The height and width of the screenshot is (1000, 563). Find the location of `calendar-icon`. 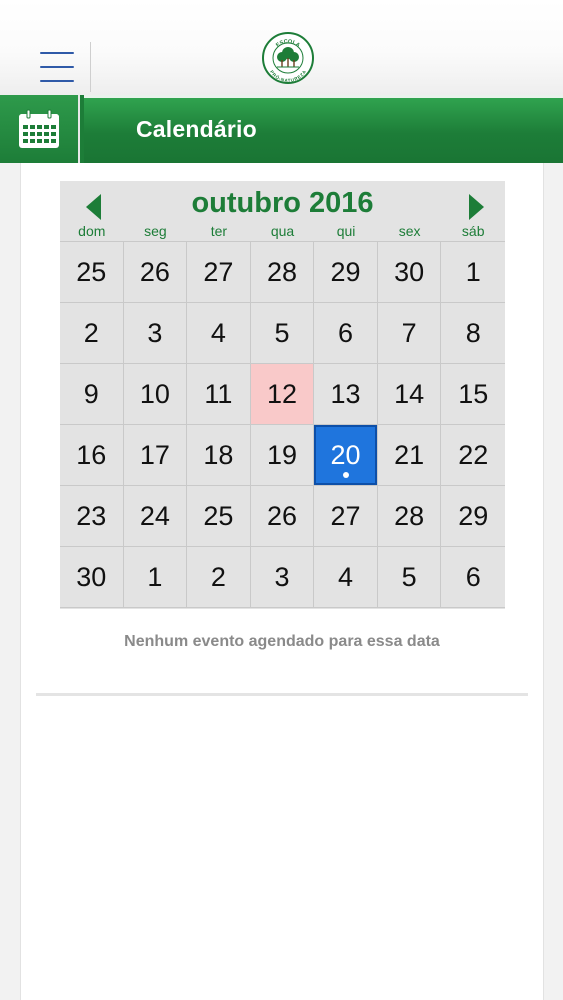

calendar-icon is located at coordinates (39, 128).